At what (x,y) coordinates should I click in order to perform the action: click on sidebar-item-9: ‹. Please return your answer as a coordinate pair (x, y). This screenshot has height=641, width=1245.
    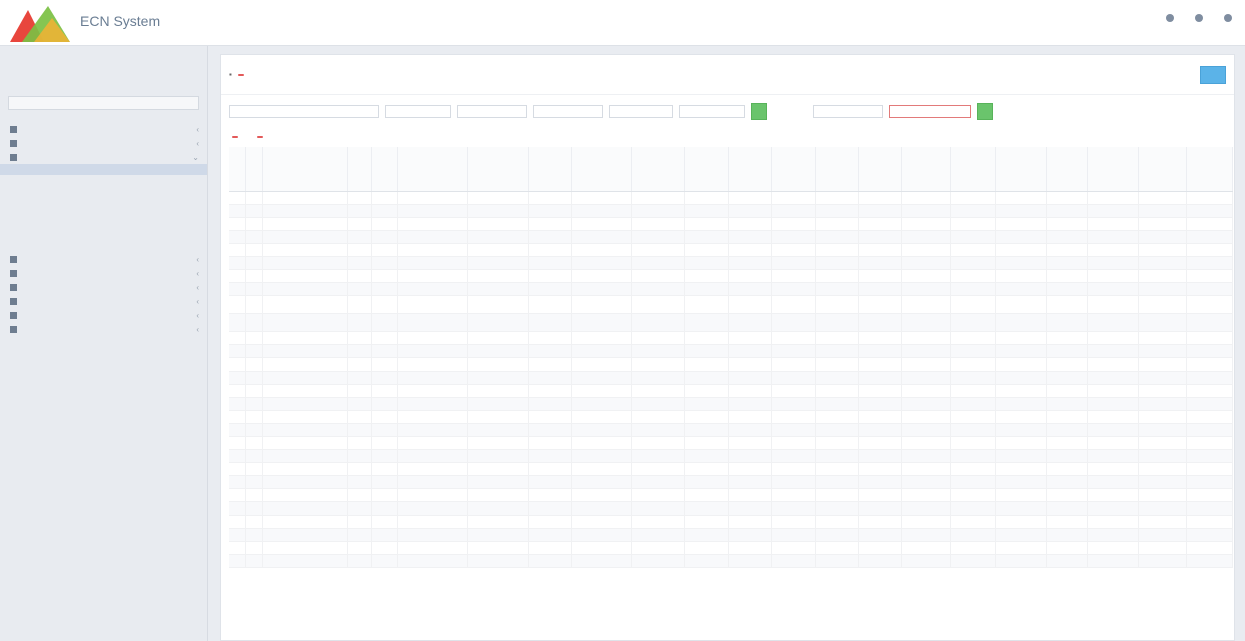
    Looking at the image, I should click on (103, 329).